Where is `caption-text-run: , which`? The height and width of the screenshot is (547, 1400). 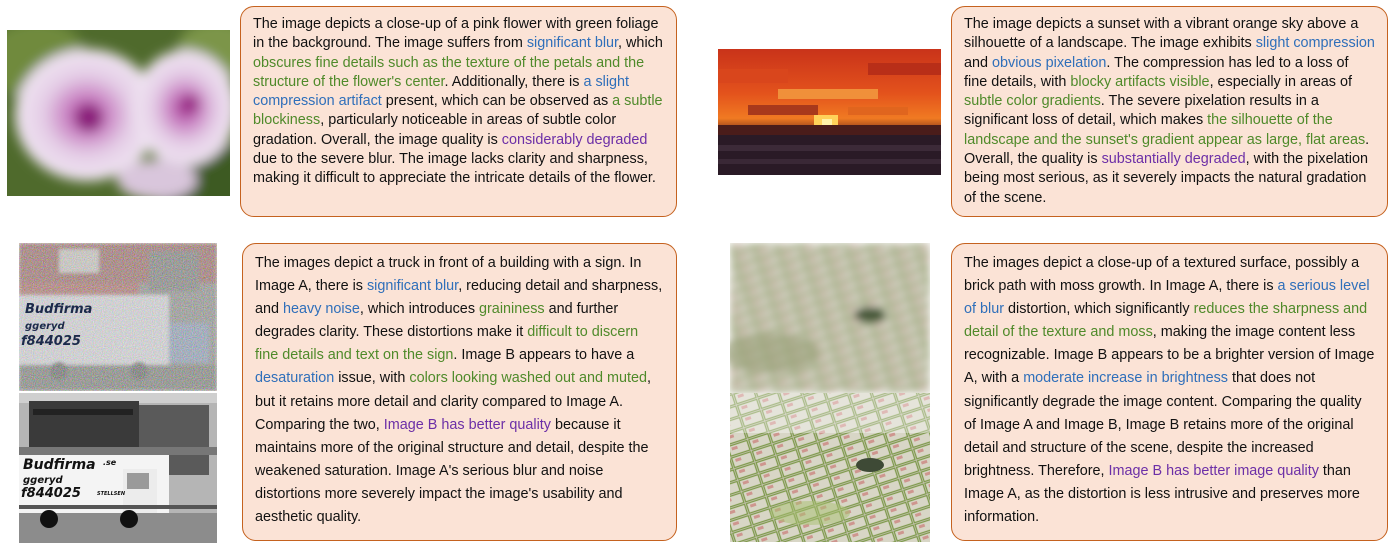
caption-text-run: , which is located at coordinates (640, 43).